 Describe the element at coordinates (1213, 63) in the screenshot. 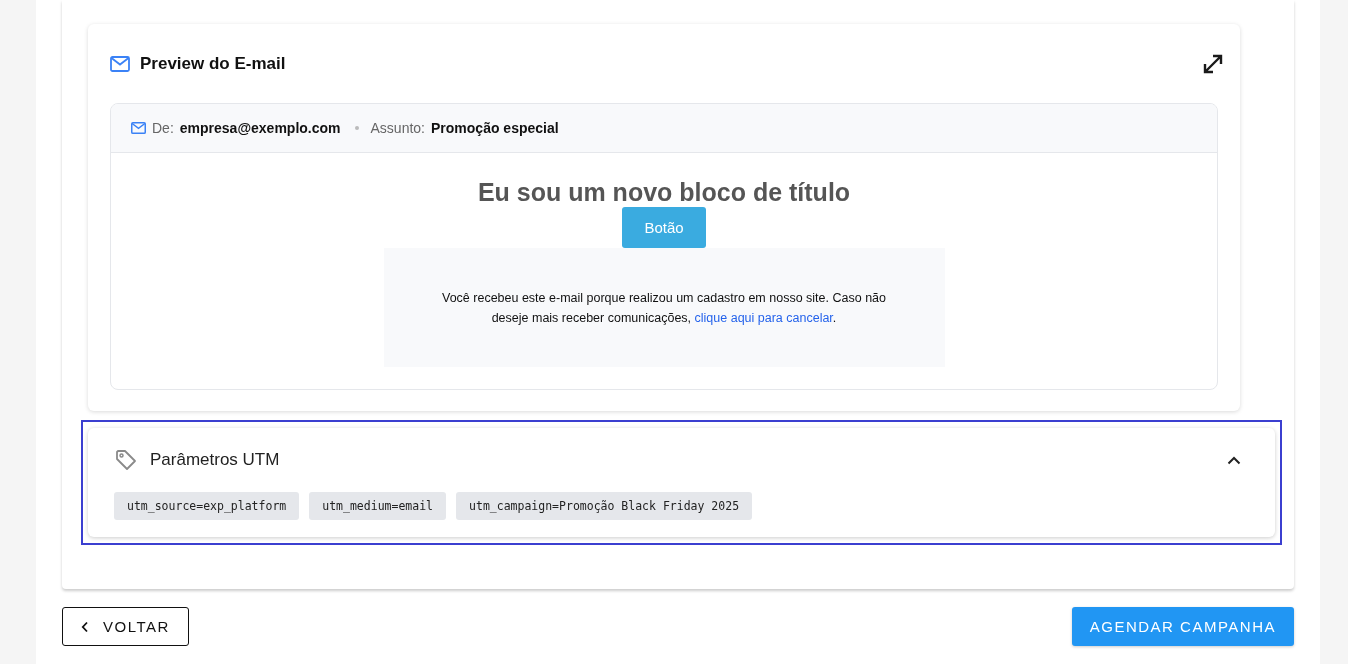

I see `expand-icon` at that location.